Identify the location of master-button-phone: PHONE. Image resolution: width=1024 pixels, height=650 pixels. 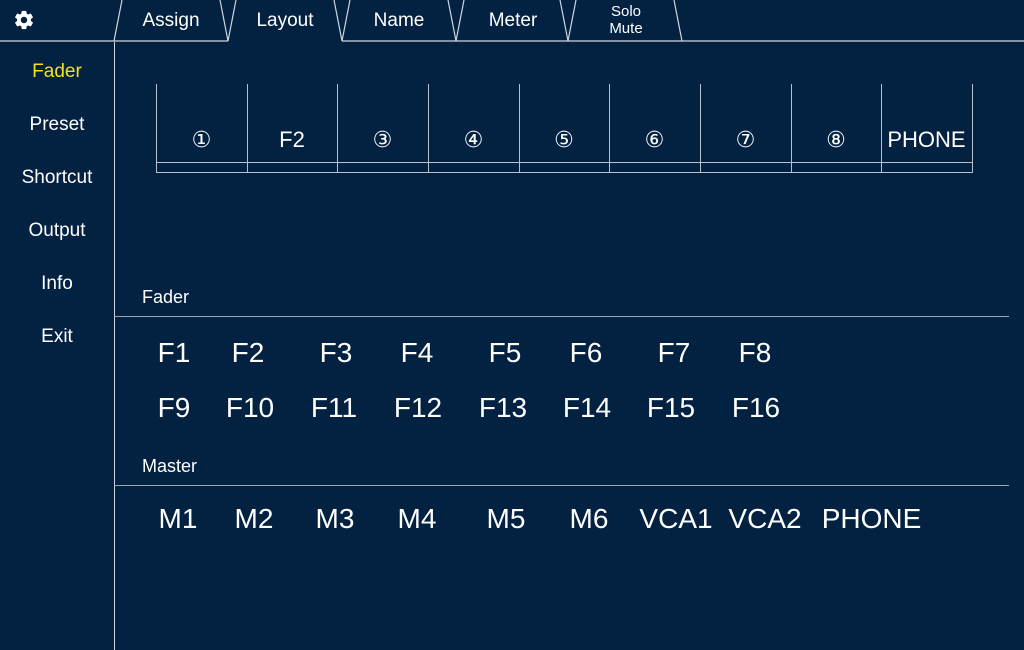
(871, 519).